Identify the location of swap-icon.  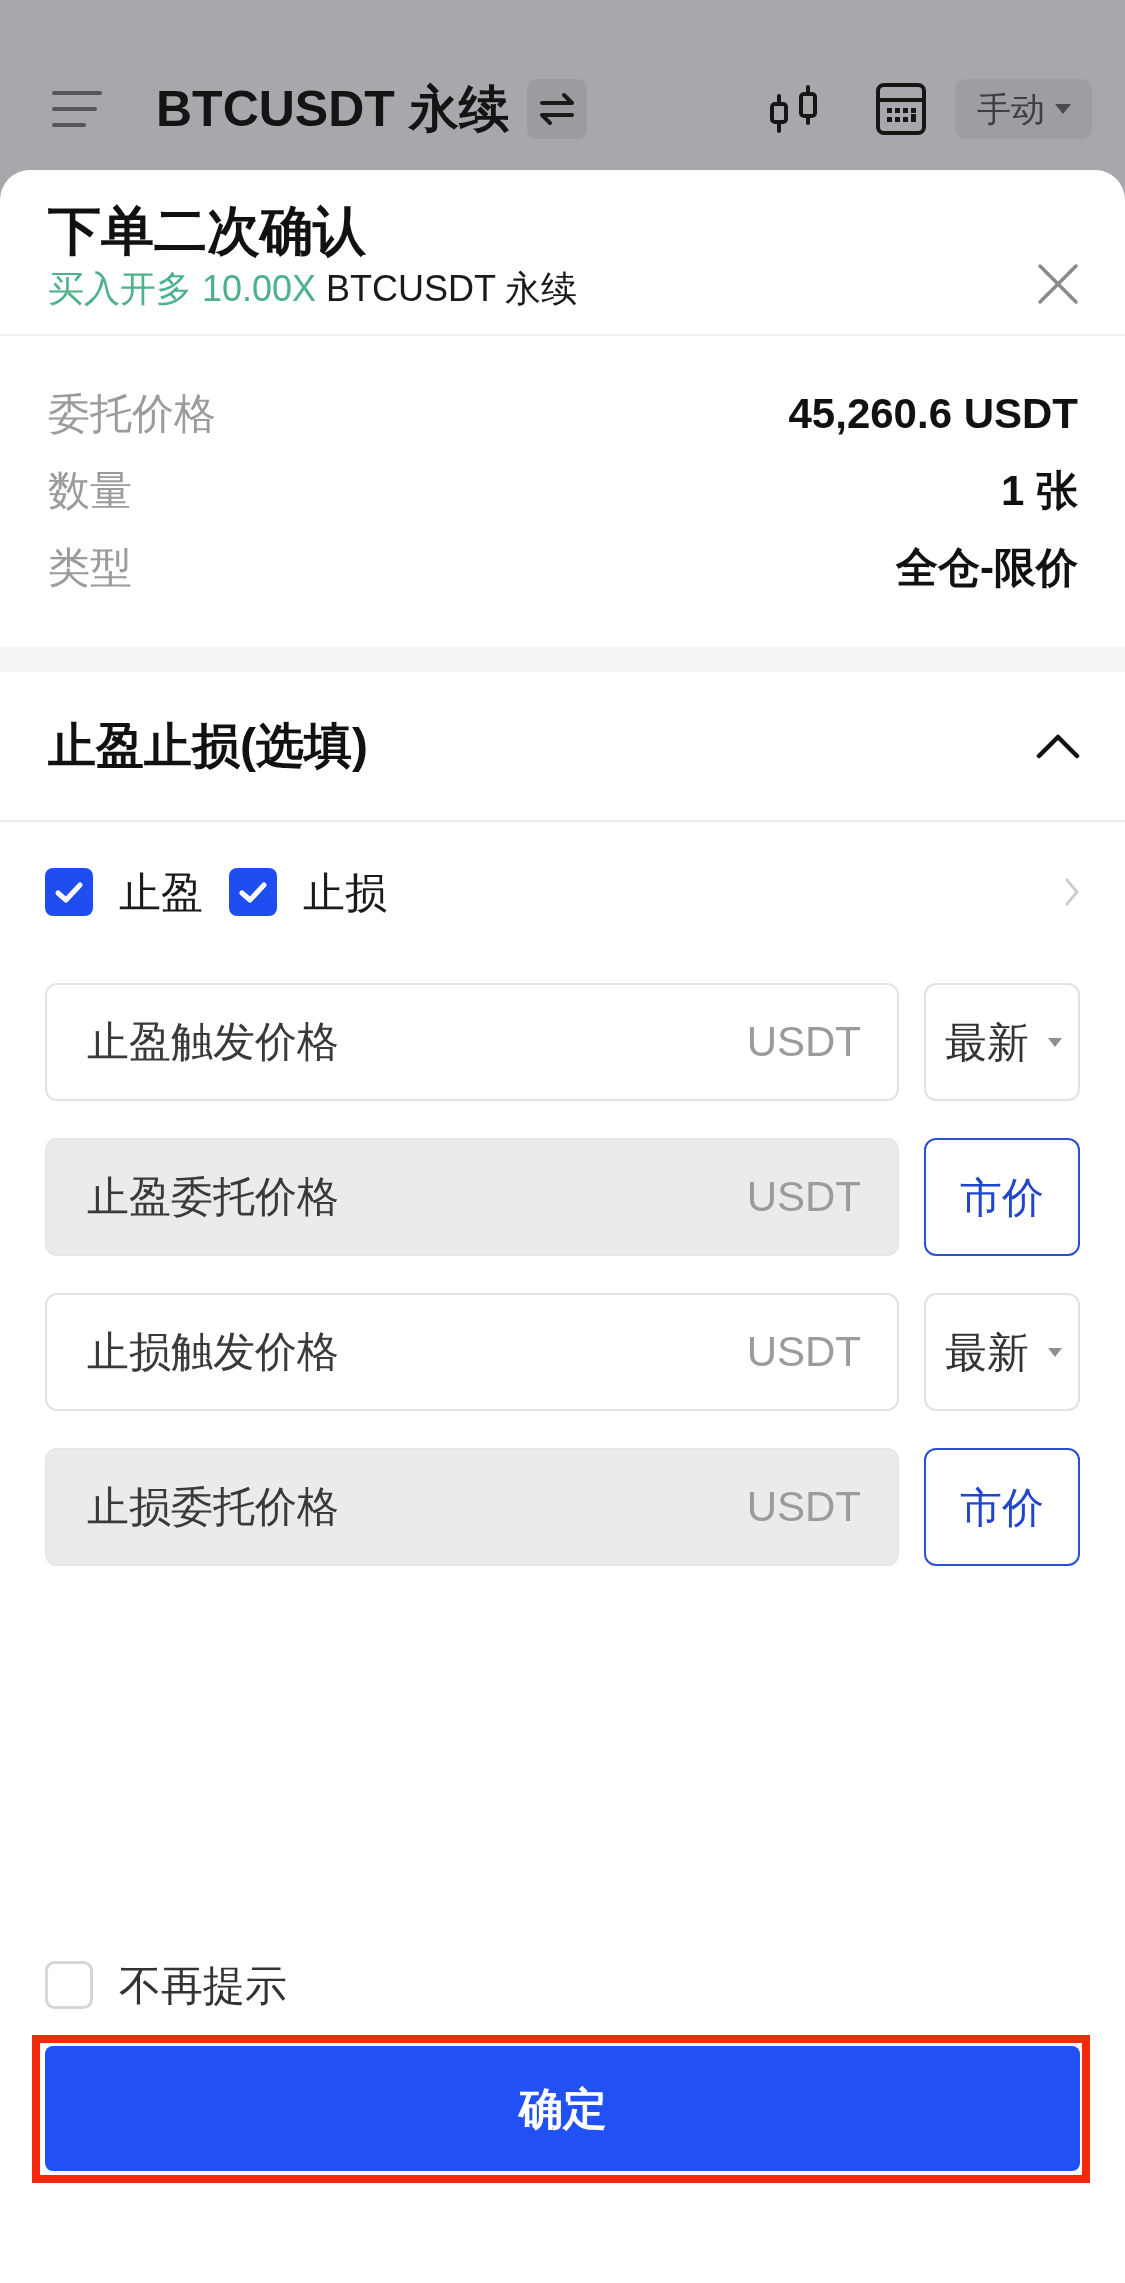
(556, 109).